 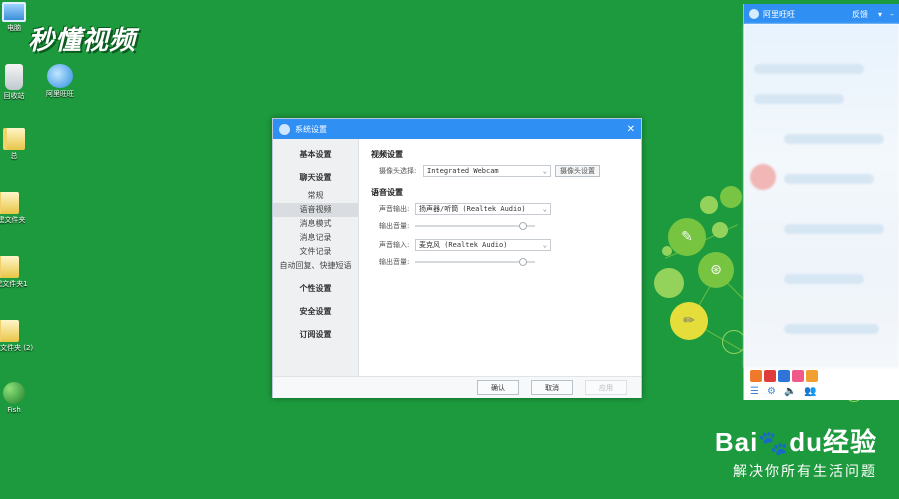 I want to click on fish-icon, so click(x=14, y=393).